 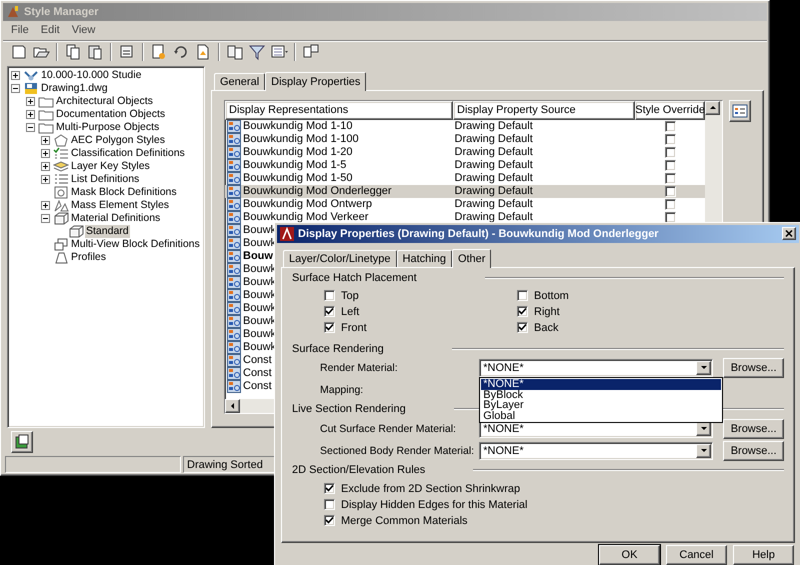 I want to click on section-heading: Live Section Rendering, so click(x=349, y=409).